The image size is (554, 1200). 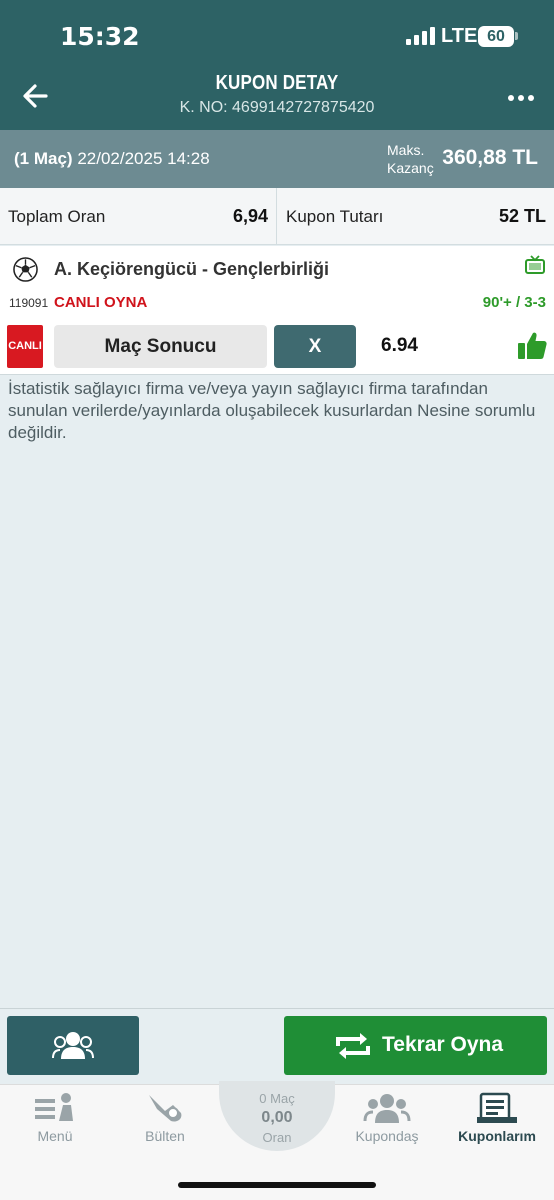 I want to click on tab-kupondas-label: Kupondaş, so click(x=387, y=1136).